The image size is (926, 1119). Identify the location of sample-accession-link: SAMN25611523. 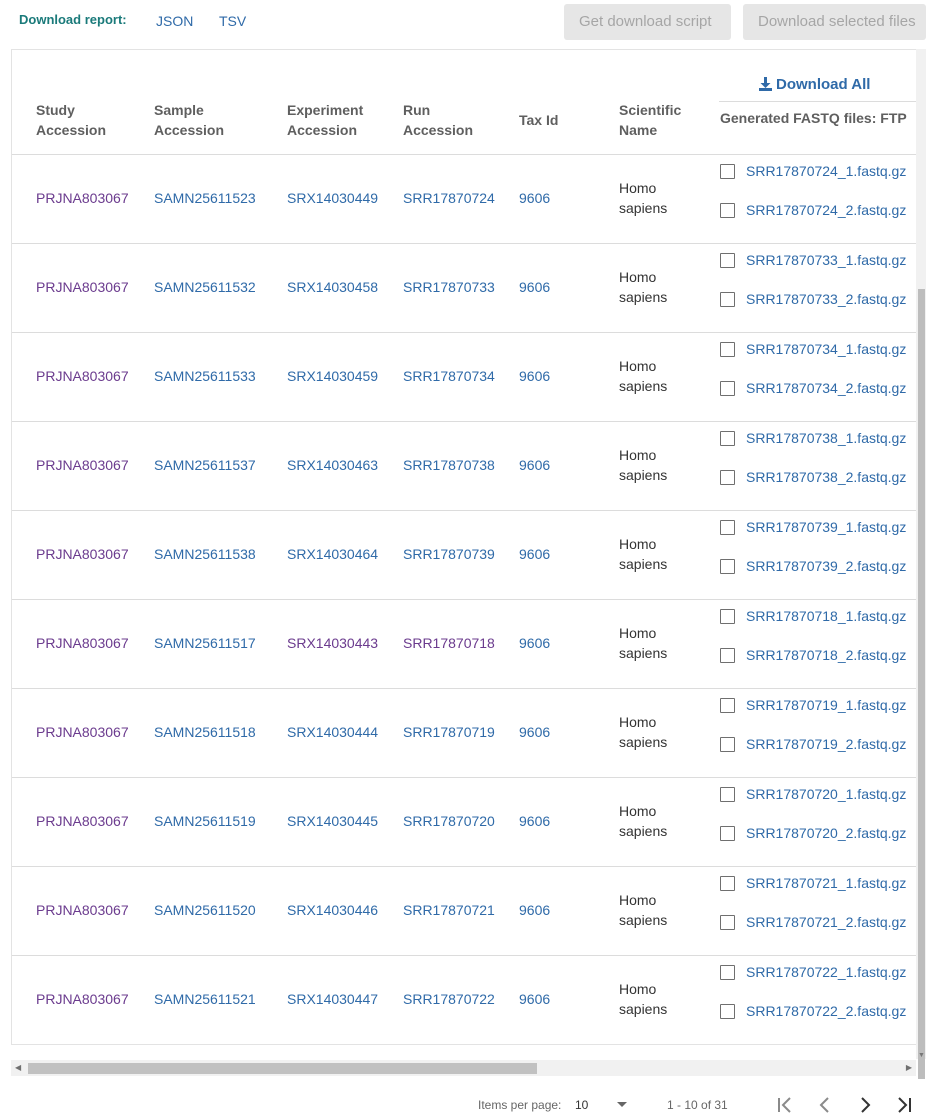
(205, 198).